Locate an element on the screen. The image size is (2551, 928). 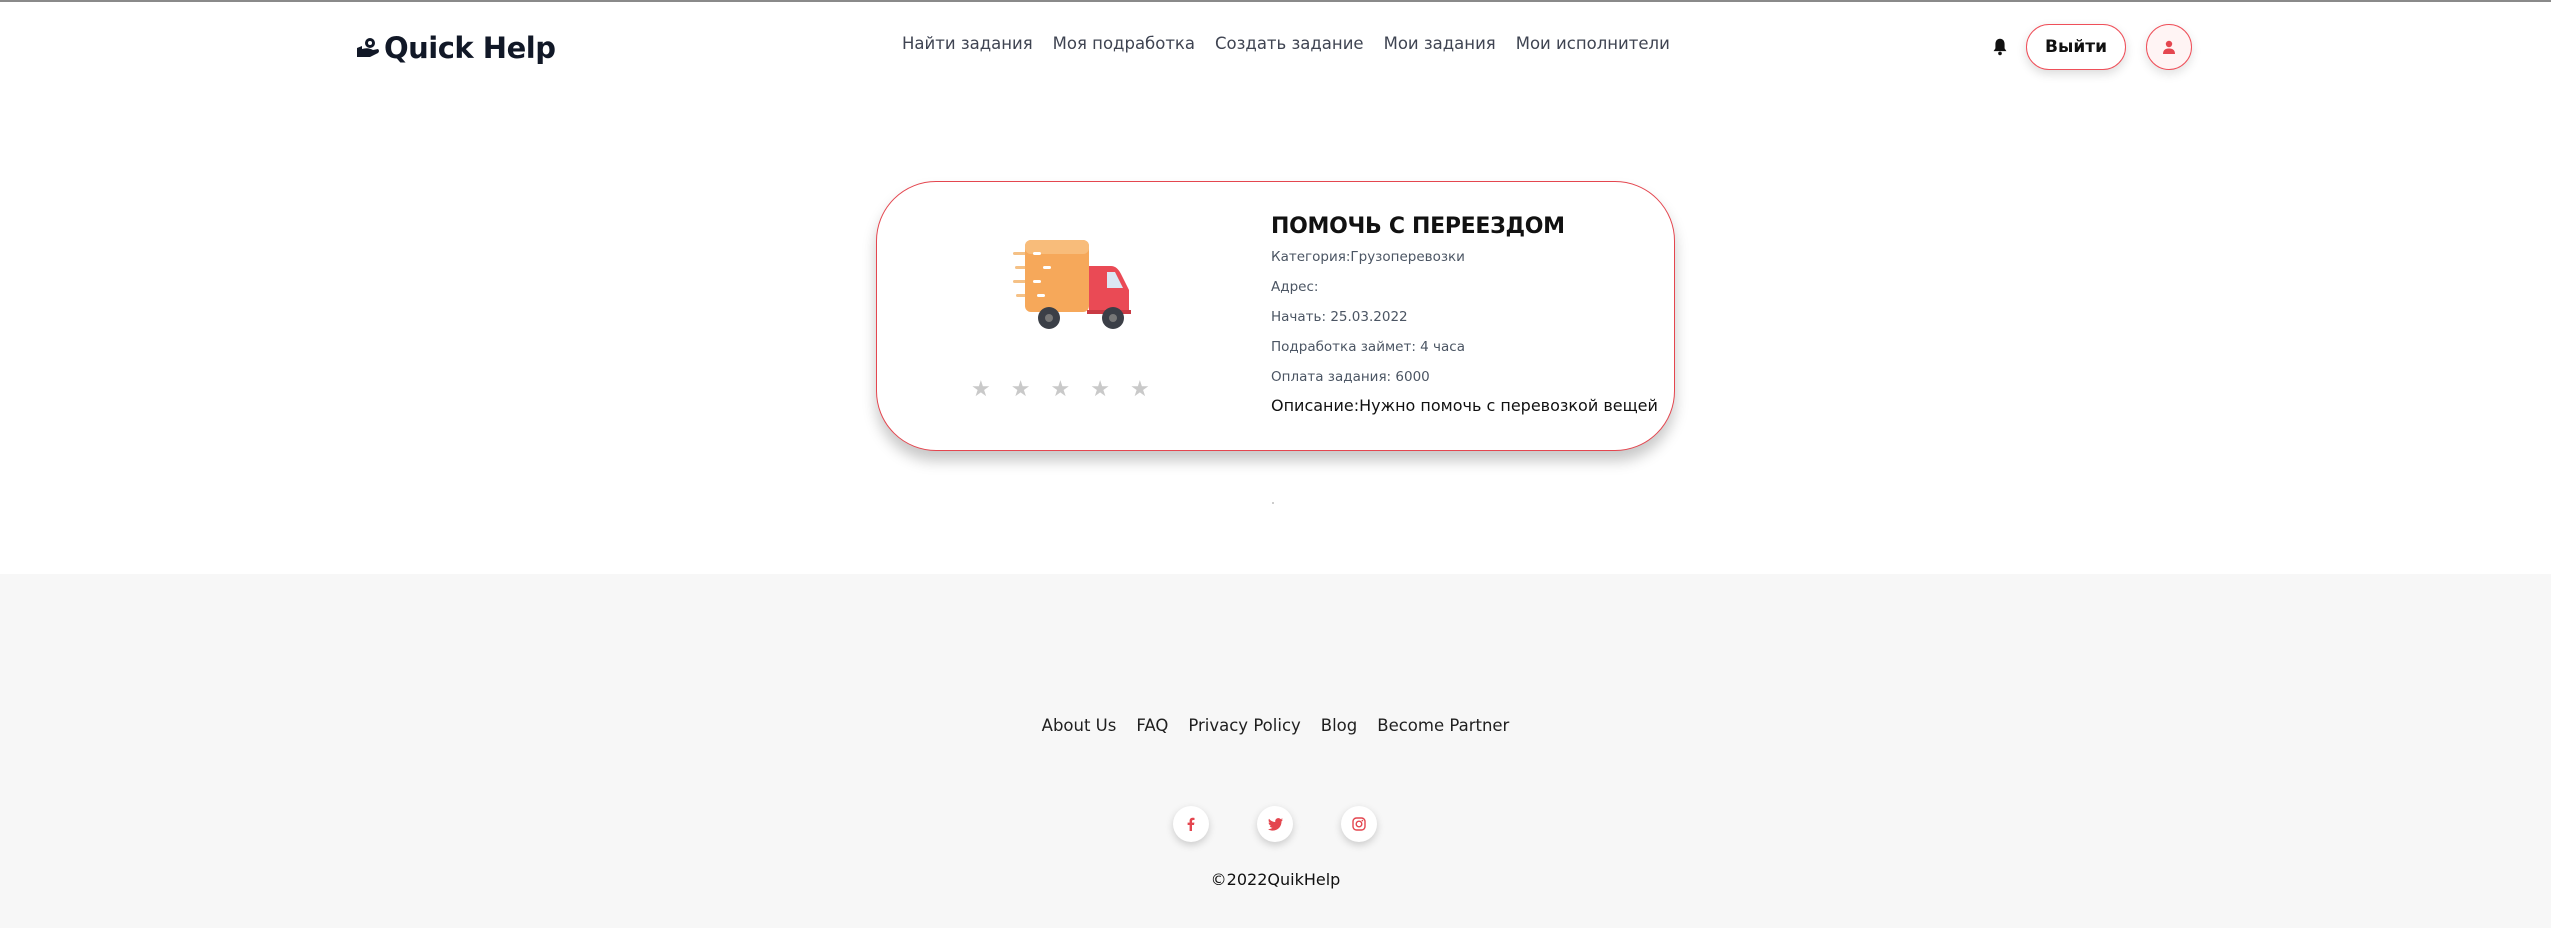
footer-link-faq: FAQ is located at coordinates (1152, 725).